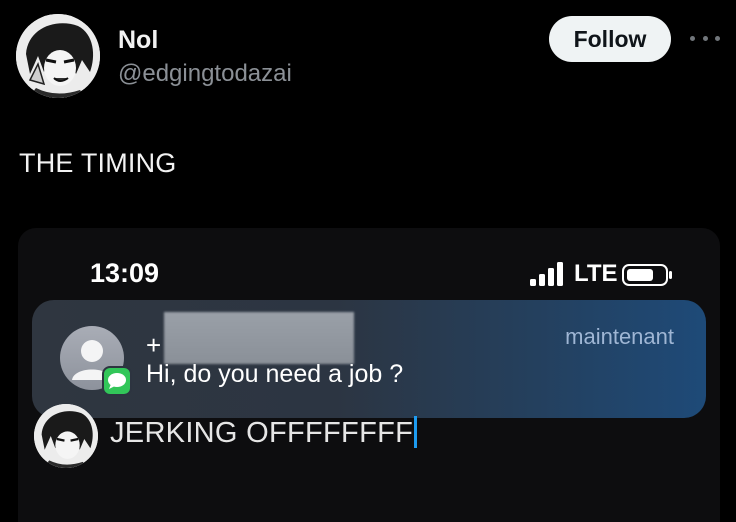 The height and width of the screenshot is (522, 736). I want to click on redacted-sender-number, so click(259, 338).